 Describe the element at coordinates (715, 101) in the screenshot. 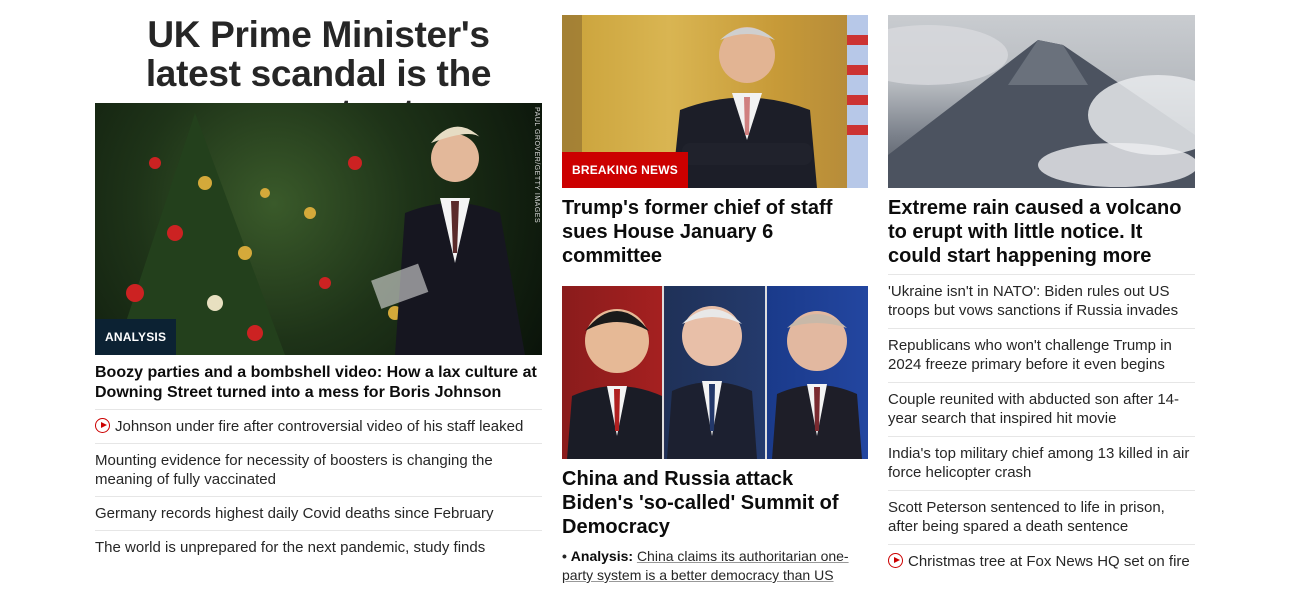

I see `meadows-story-image: BREAKING NEWS` at that location.